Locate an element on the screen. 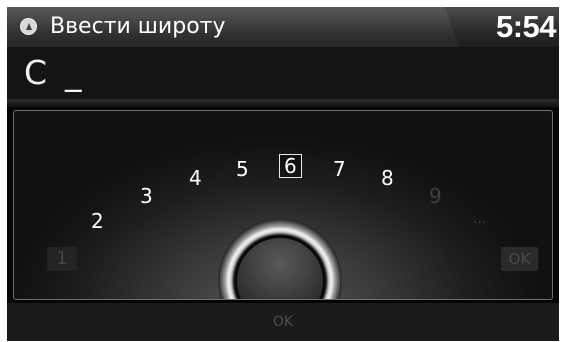 The image size is (562, 342). input-value: С is located at coordinates (36, 72).